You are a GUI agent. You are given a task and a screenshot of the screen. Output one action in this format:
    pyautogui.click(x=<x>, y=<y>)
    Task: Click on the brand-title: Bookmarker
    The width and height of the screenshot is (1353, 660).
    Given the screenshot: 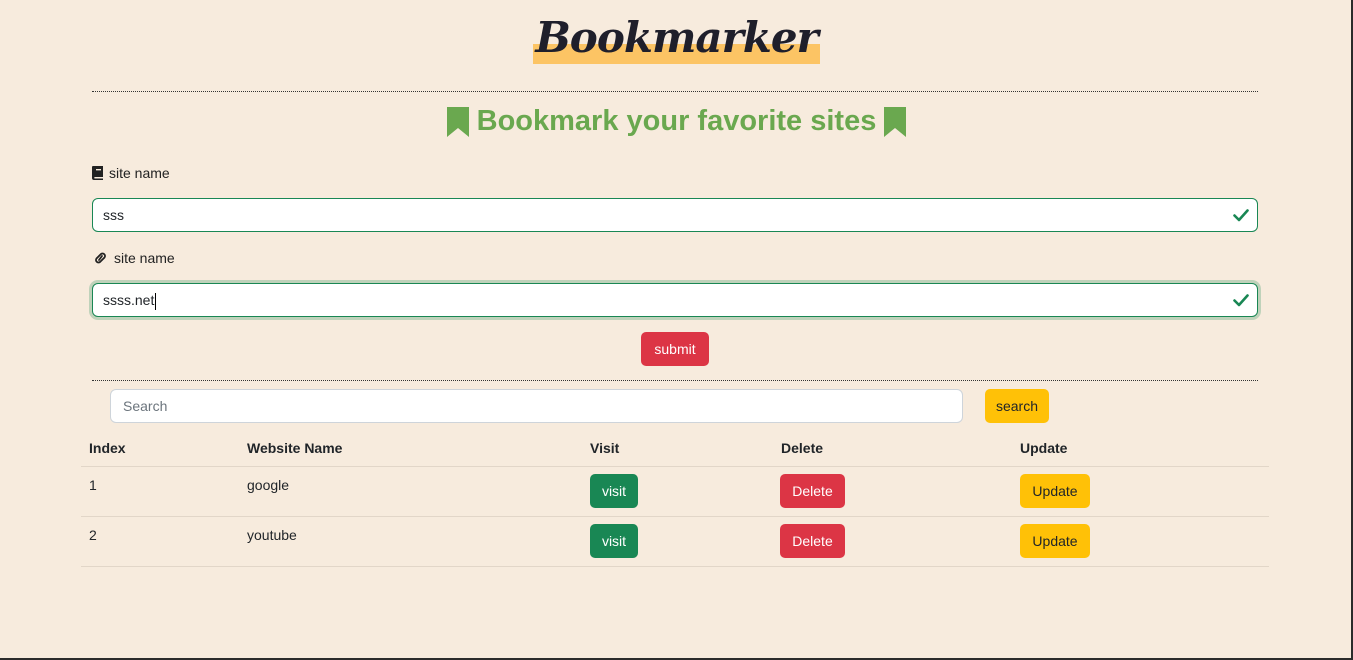 What is the action you would take?
    pyautogui.click(x=676, y=38)
    